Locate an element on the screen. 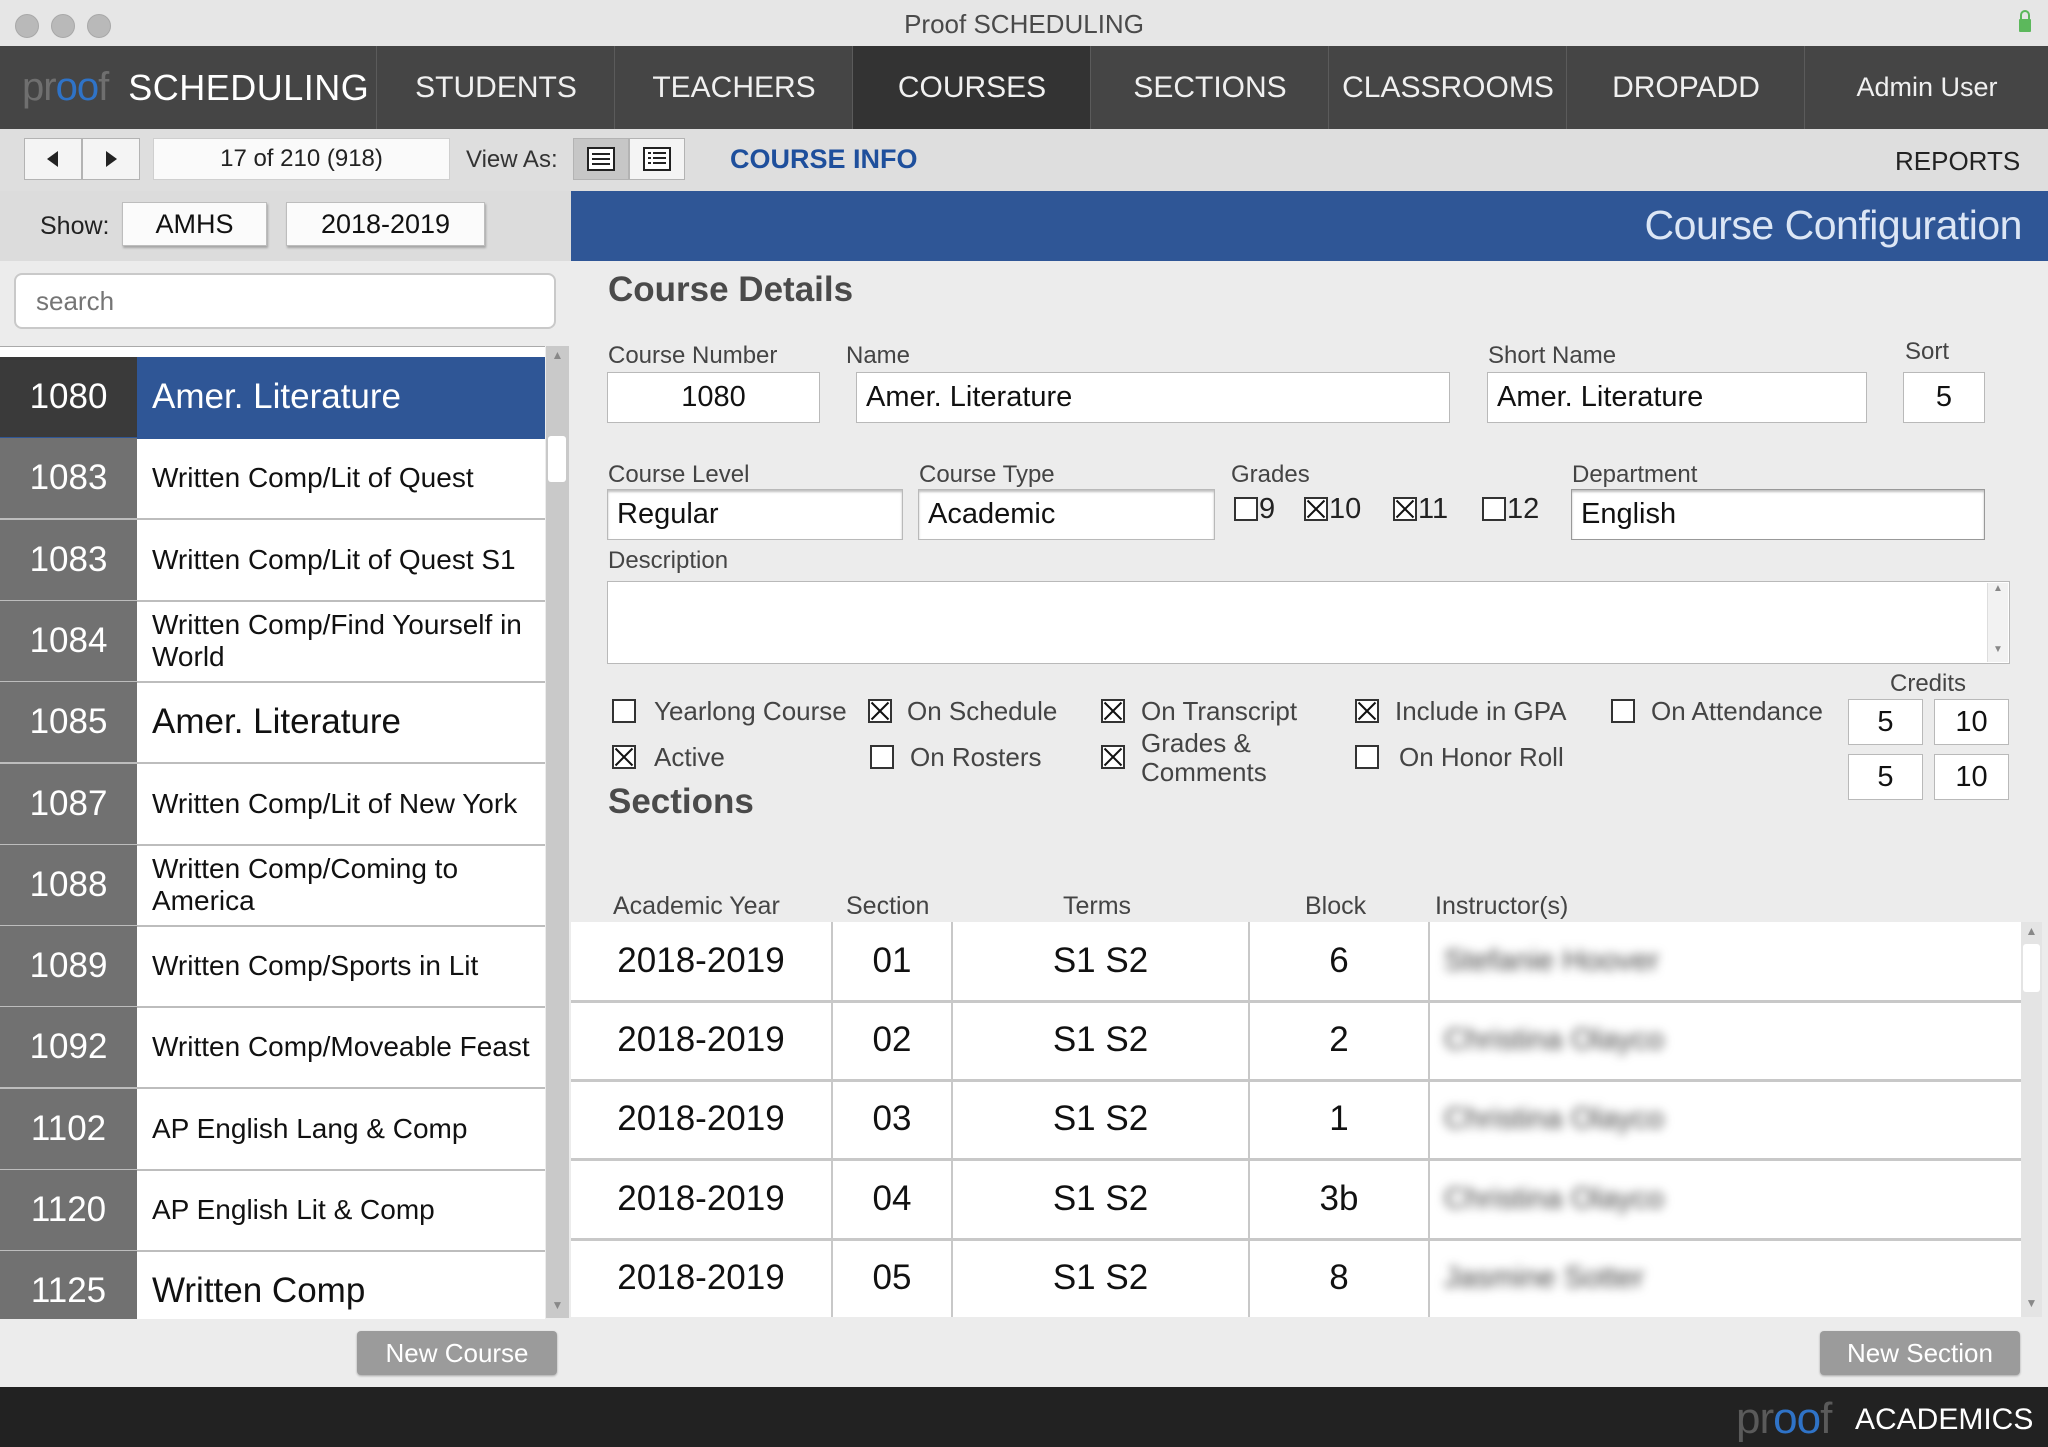 This screenshot has height=1447, width=2048. new-section-button: New Section is located at coordinates (1920, 1353).